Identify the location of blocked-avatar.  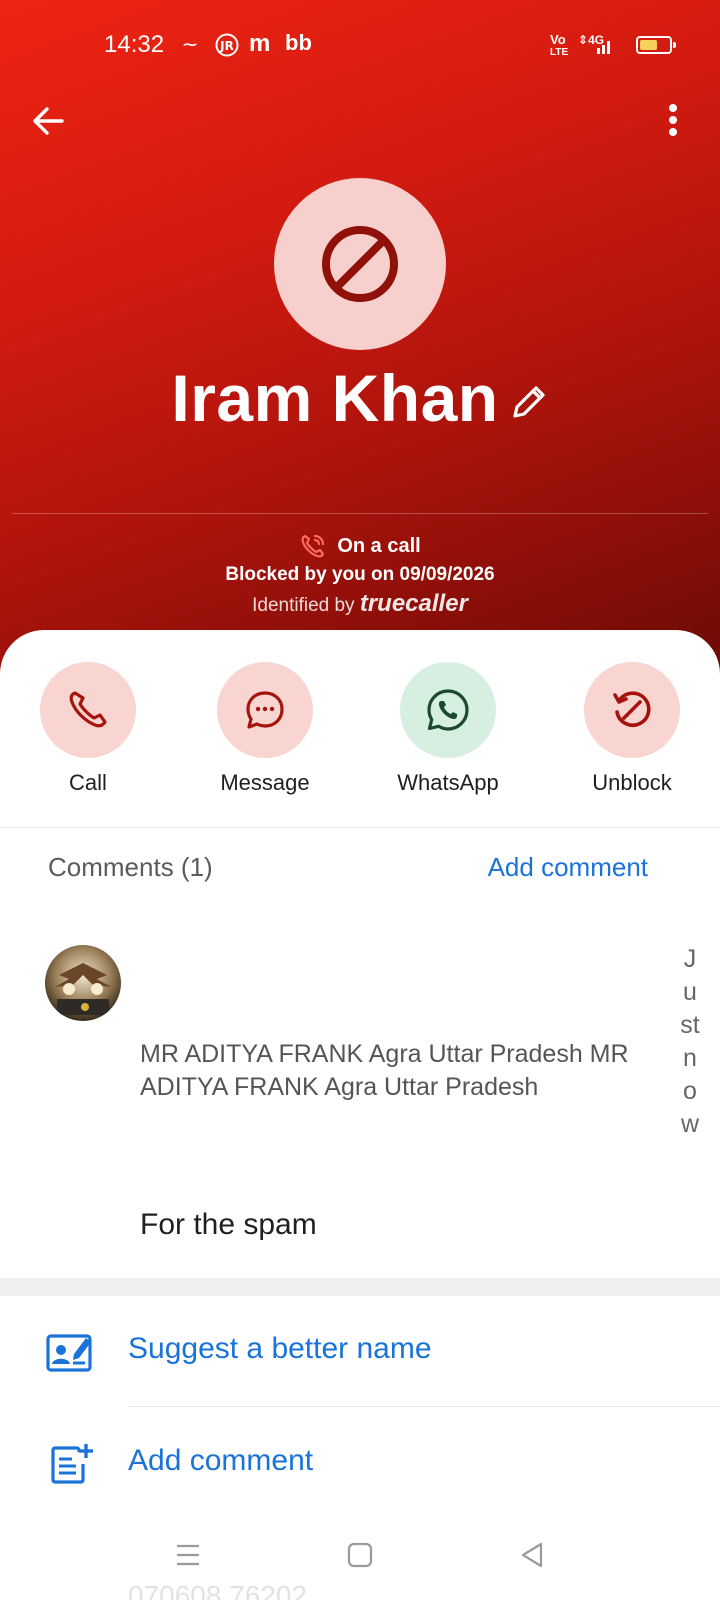
(360, 264).